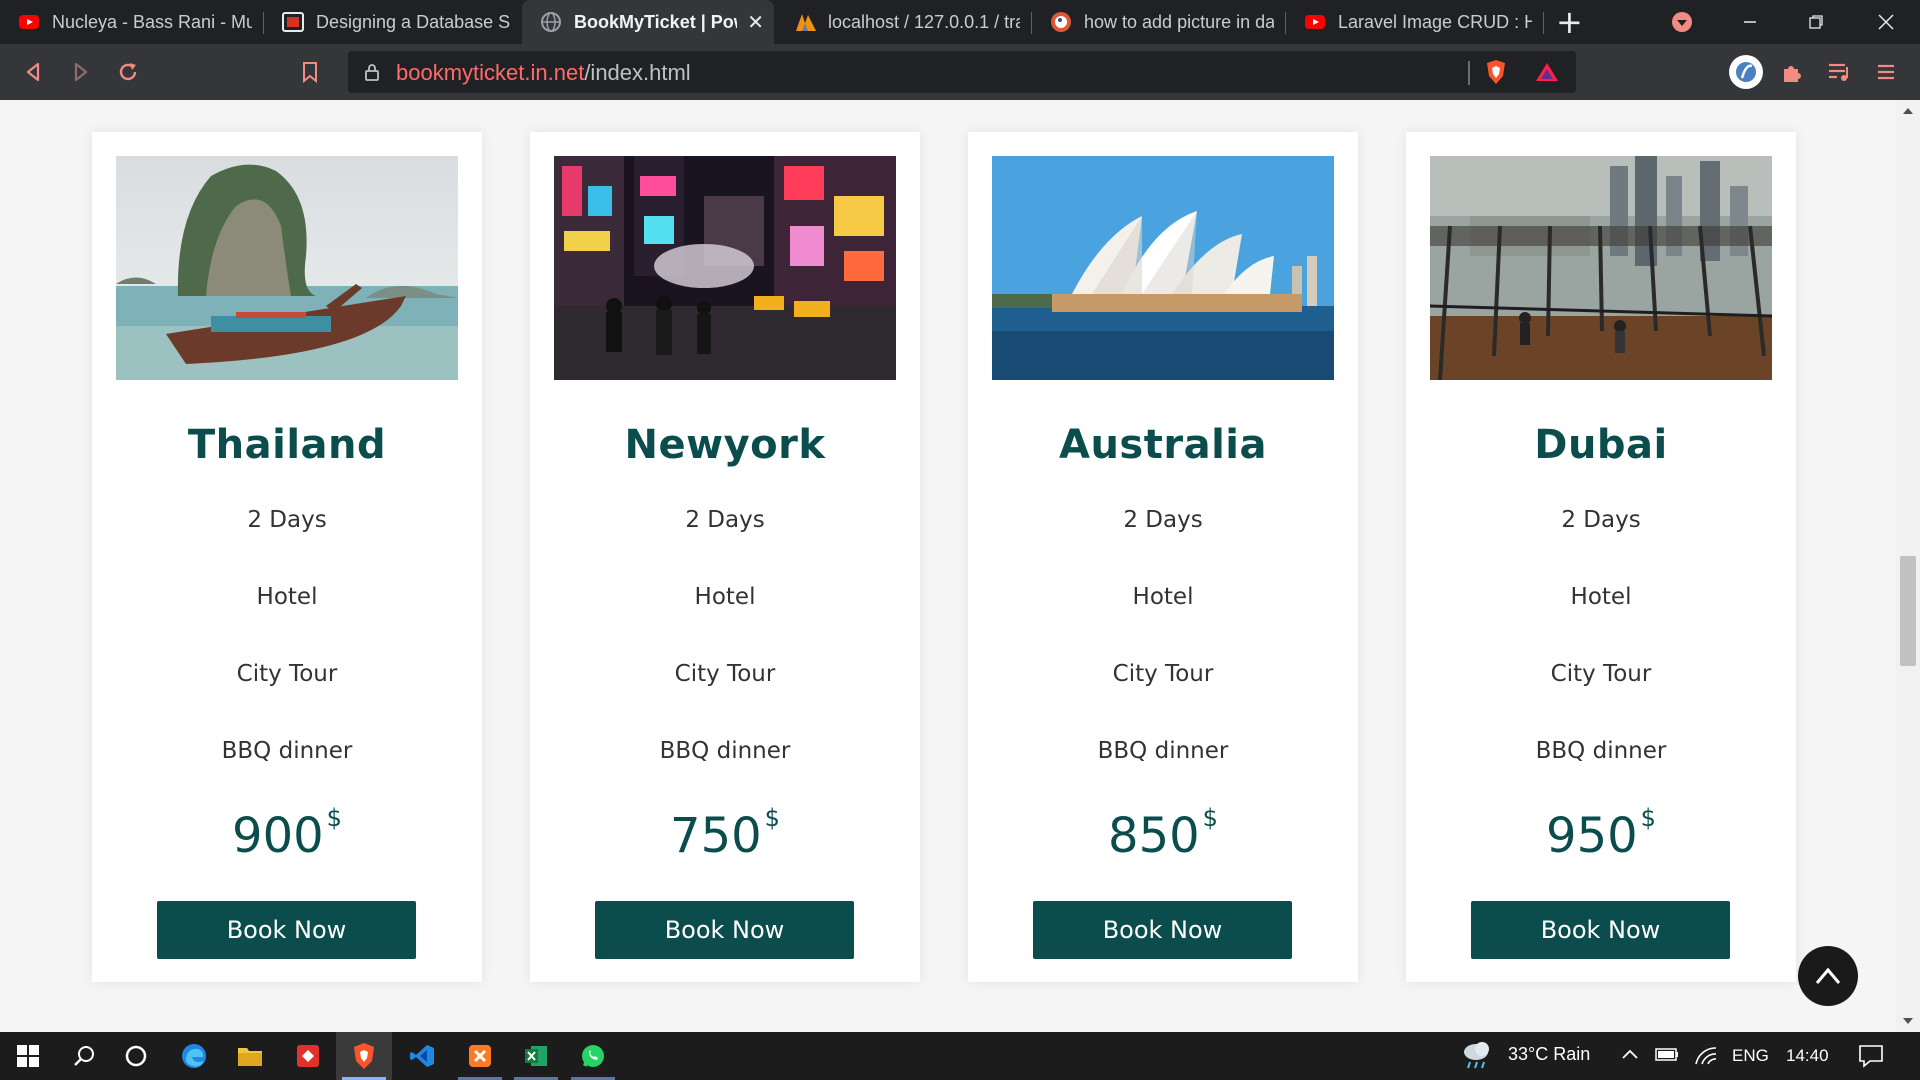 The height and width of the screenshot is (1080, 1920). Describe the element at coordinates (250, 1056) in the screenshot. I see `file-explorer-icon` at that location.